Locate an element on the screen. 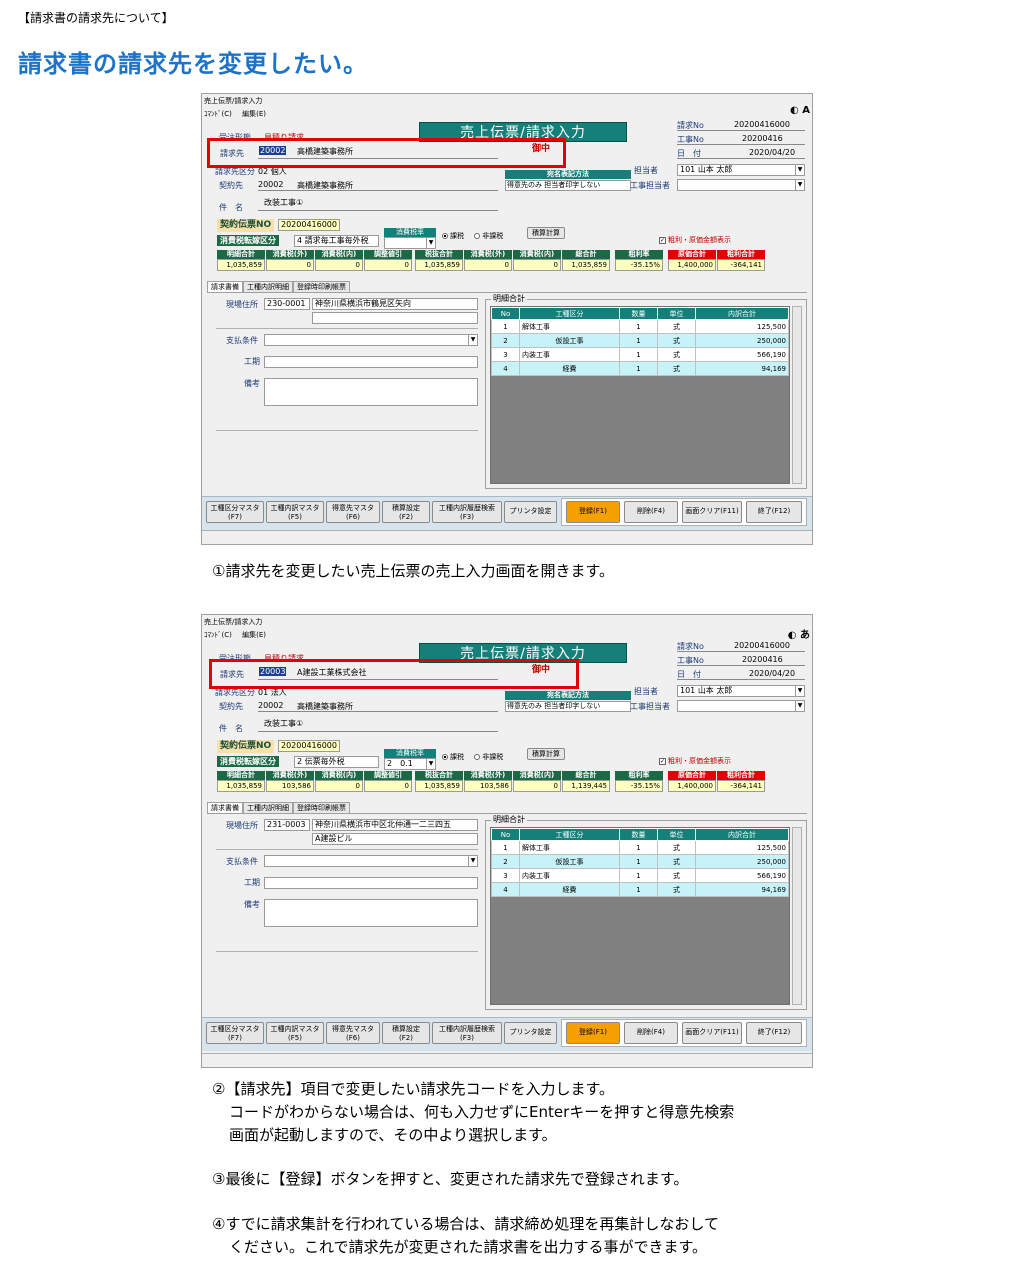  shiharai-label: 支払条件 is located at coordinates (242, 861).